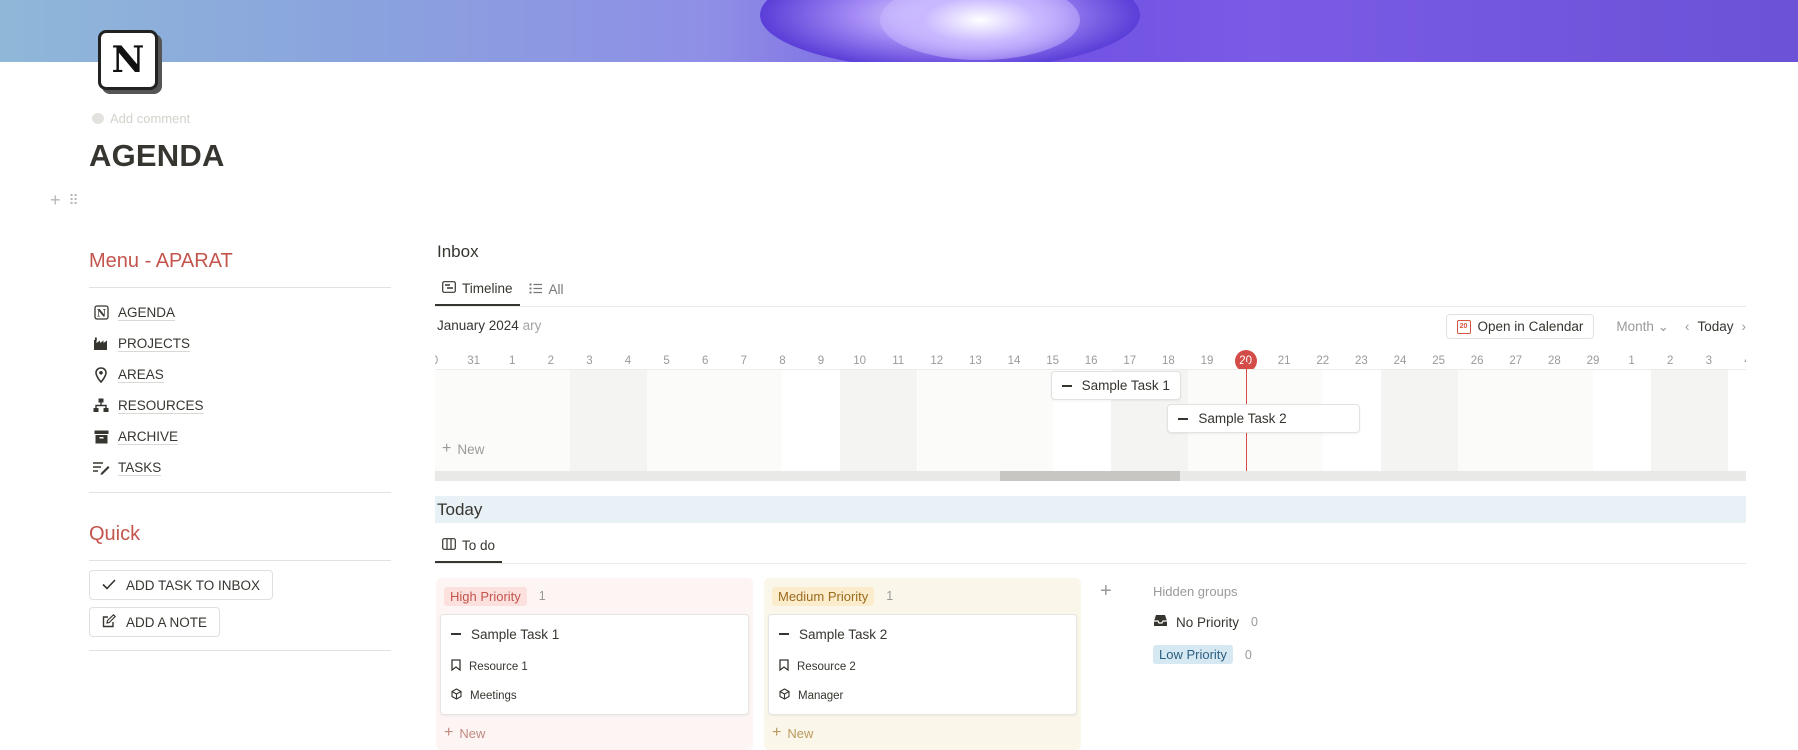  I want to click on card-title: Sample Task 1, so click(594, 634).